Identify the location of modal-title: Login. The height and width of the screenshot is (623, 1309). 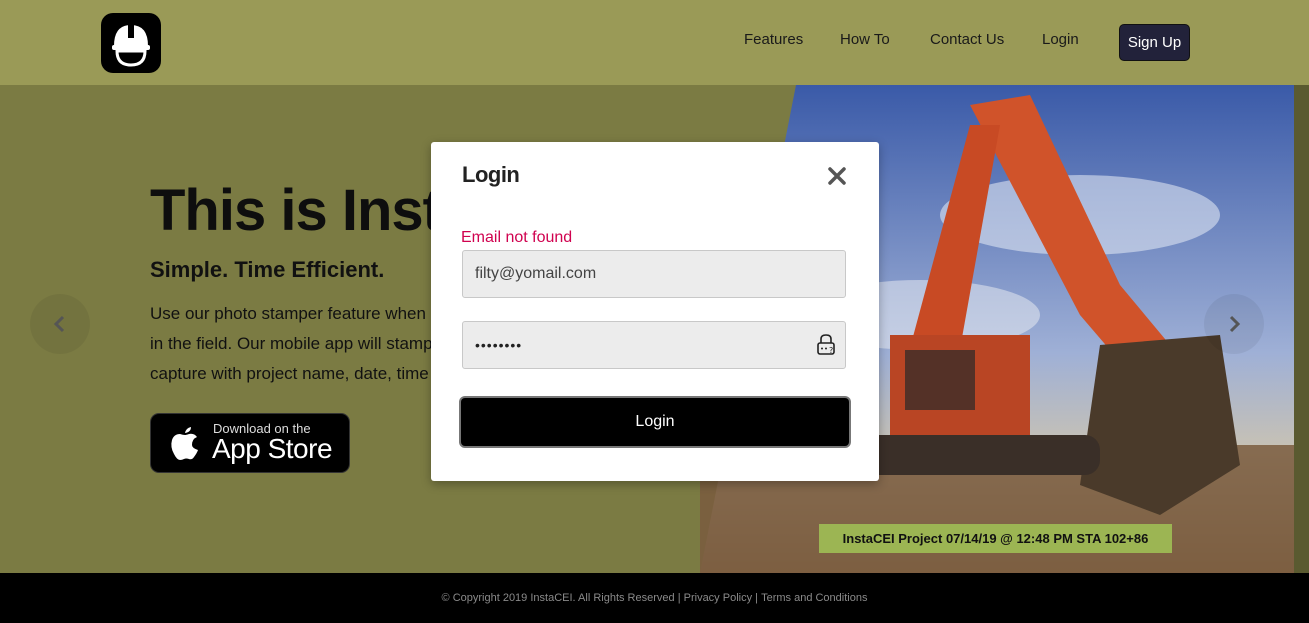
(491, 174).